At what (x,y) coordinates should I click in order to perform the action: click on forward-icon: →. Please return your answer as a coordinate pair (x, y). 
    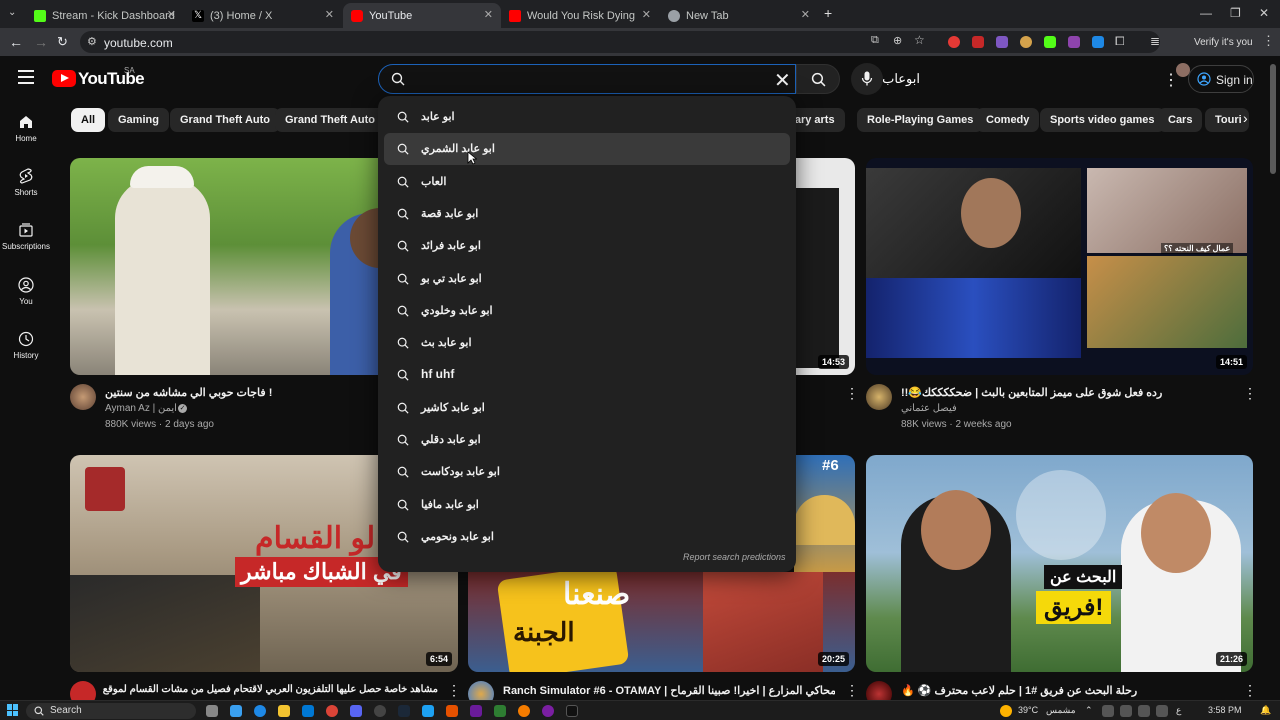
    Looking at the image, I should click on (41, 42).